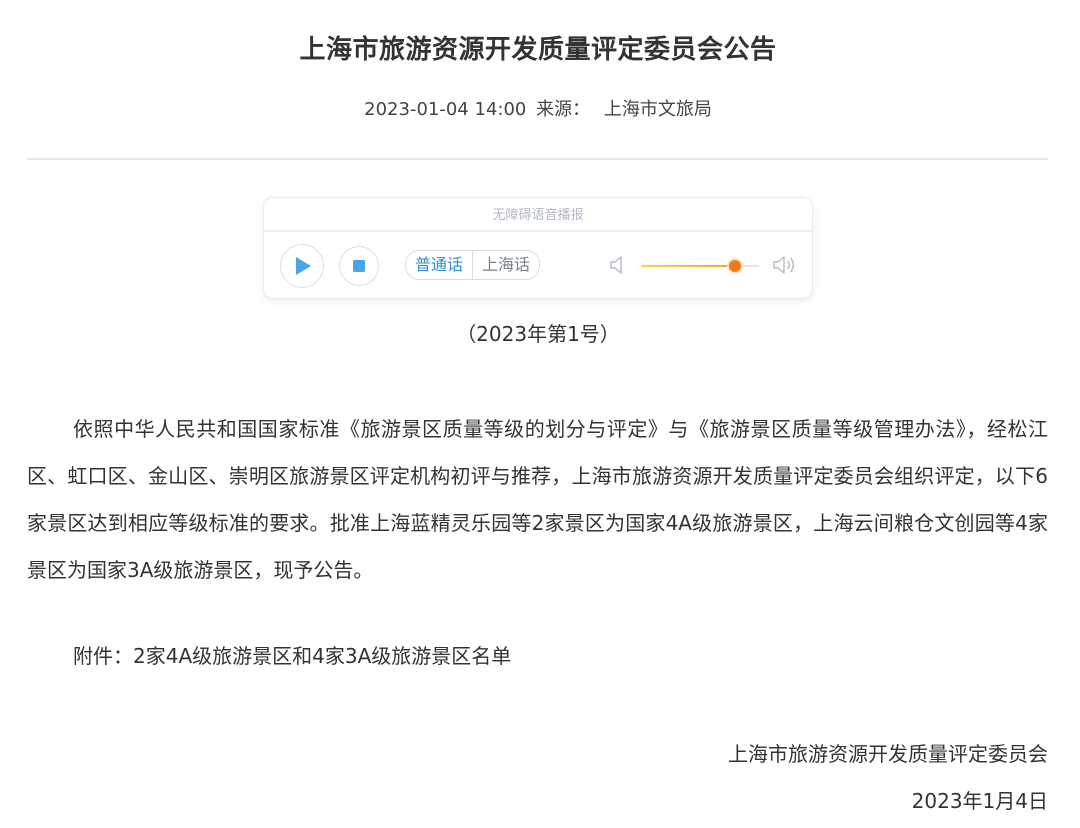  Describe the element at coordinates (688, 266) in the screenshot. I see `volume-slider-fill` at that location.